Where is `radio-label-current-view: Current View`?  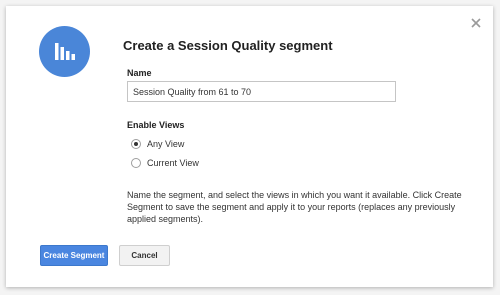 radio-label-current-view: Current View is located at coordinates (173, 163).